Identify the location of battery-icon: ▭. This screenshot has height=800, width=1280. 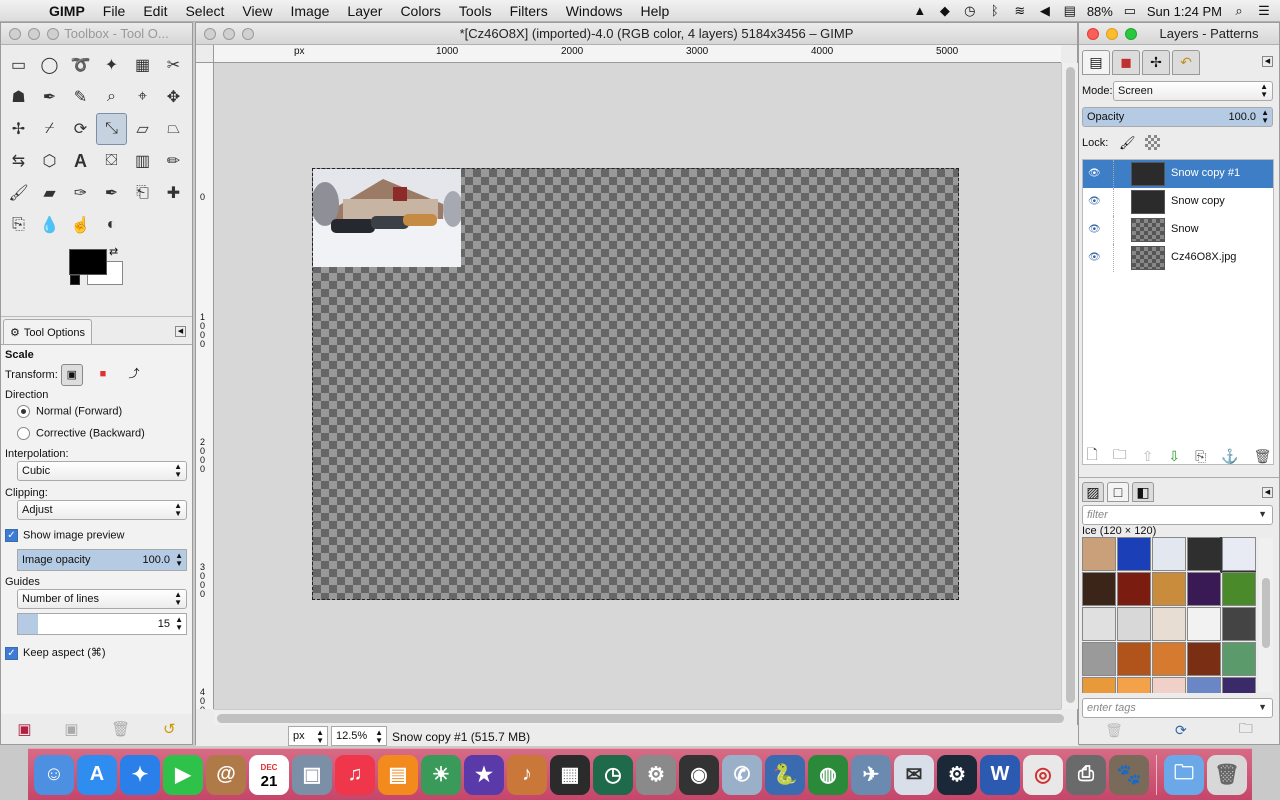
(1130, 11).